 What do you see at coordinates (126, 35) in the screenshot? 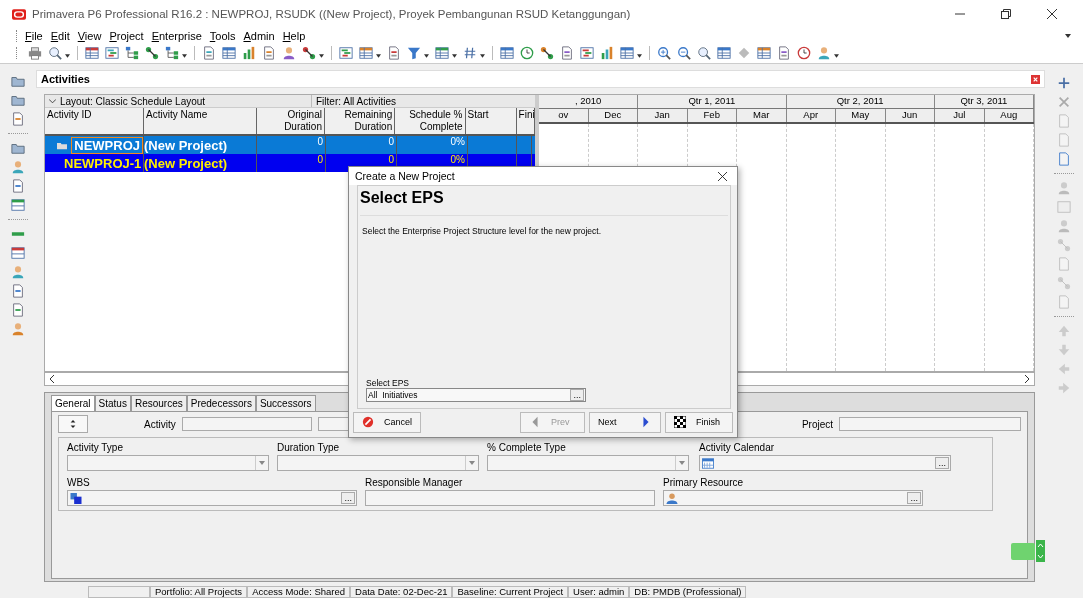
I see `menu-item: Project` at bounding box center [126, 35].